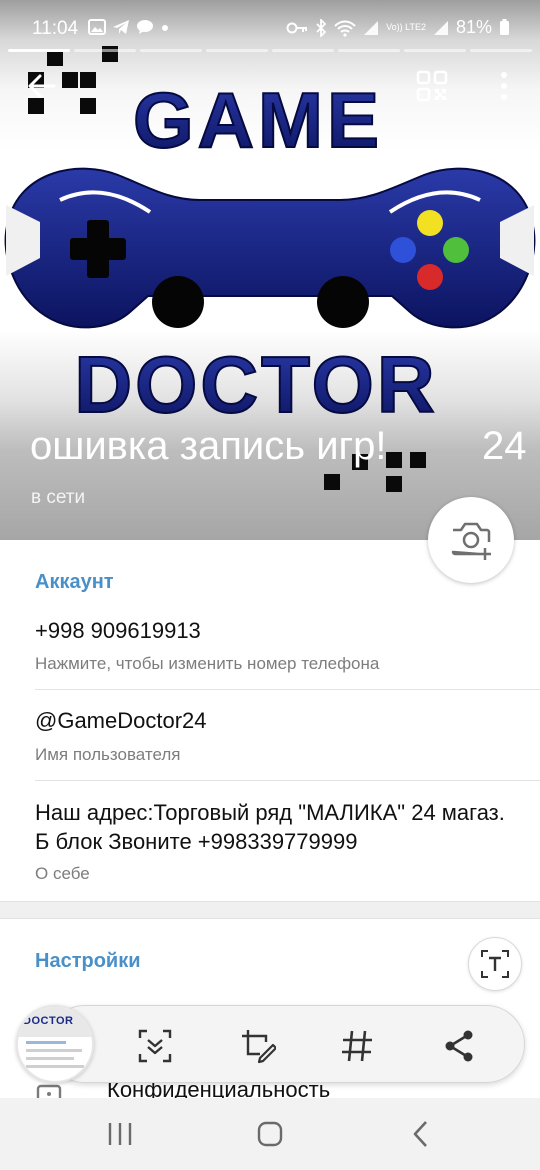 The width and height of the screenshot is (540, 1170). What do you see at coordinates (121, 720) in the screenshot?
I see `username-value: @GameDoctor24` at bounding box center [121, 720].